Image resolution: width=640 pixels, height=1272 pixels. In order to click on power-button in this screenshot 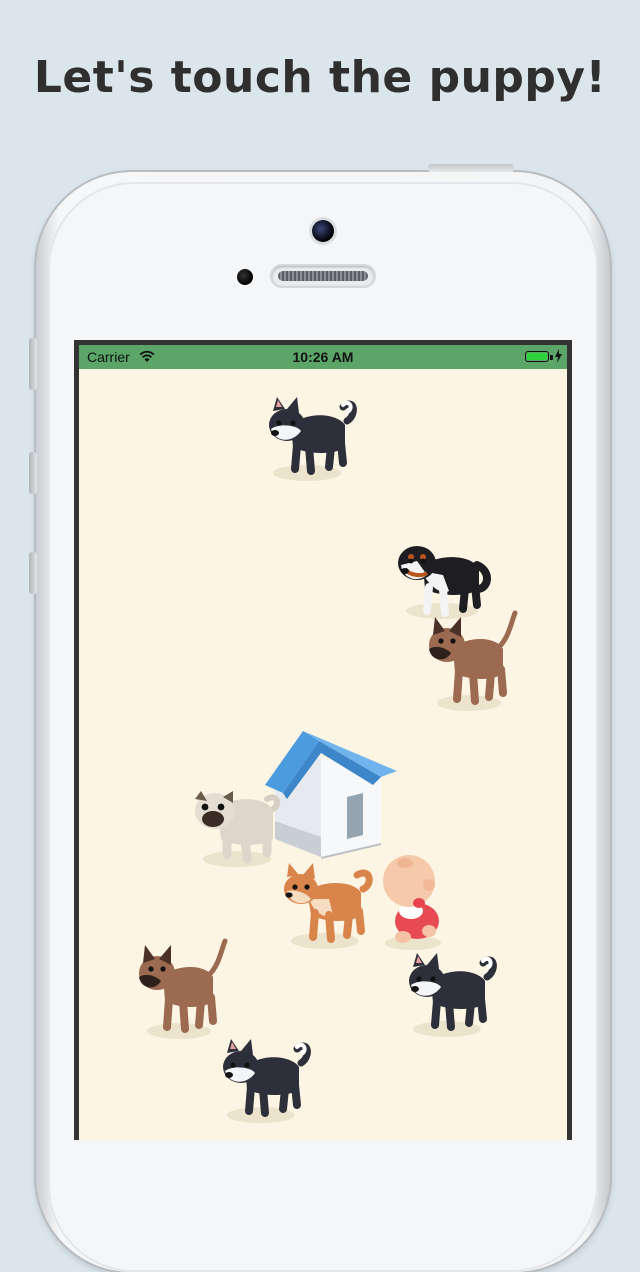, I will do `click(471, 168)`.